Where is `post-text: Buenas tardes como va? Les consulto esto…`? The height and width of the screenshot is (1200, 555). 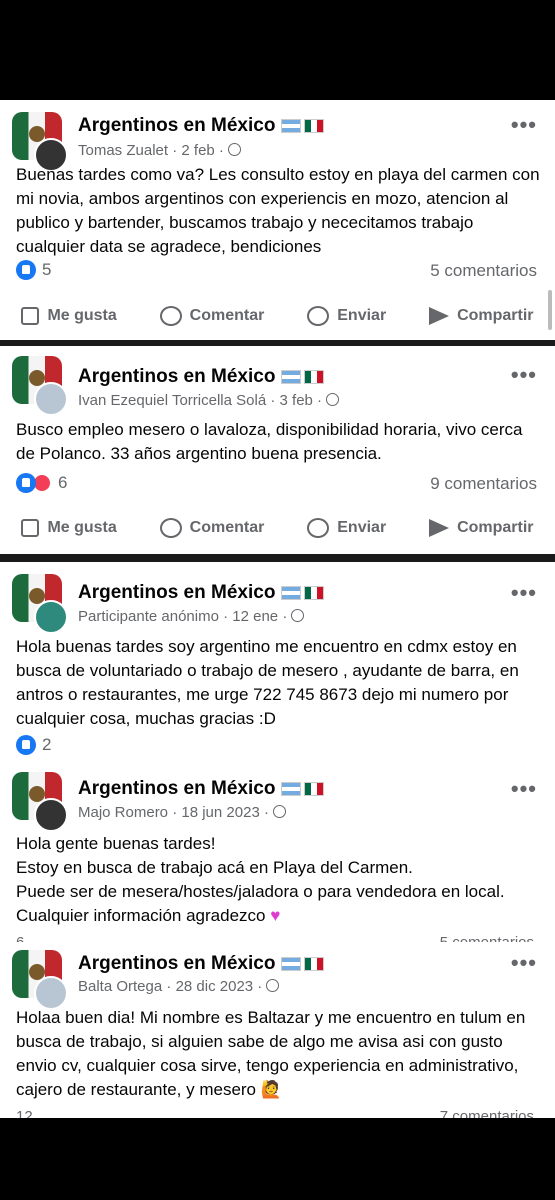 post-text: Buenas tardes como va? Les consulto esto… is located at coordinates (278, 210).